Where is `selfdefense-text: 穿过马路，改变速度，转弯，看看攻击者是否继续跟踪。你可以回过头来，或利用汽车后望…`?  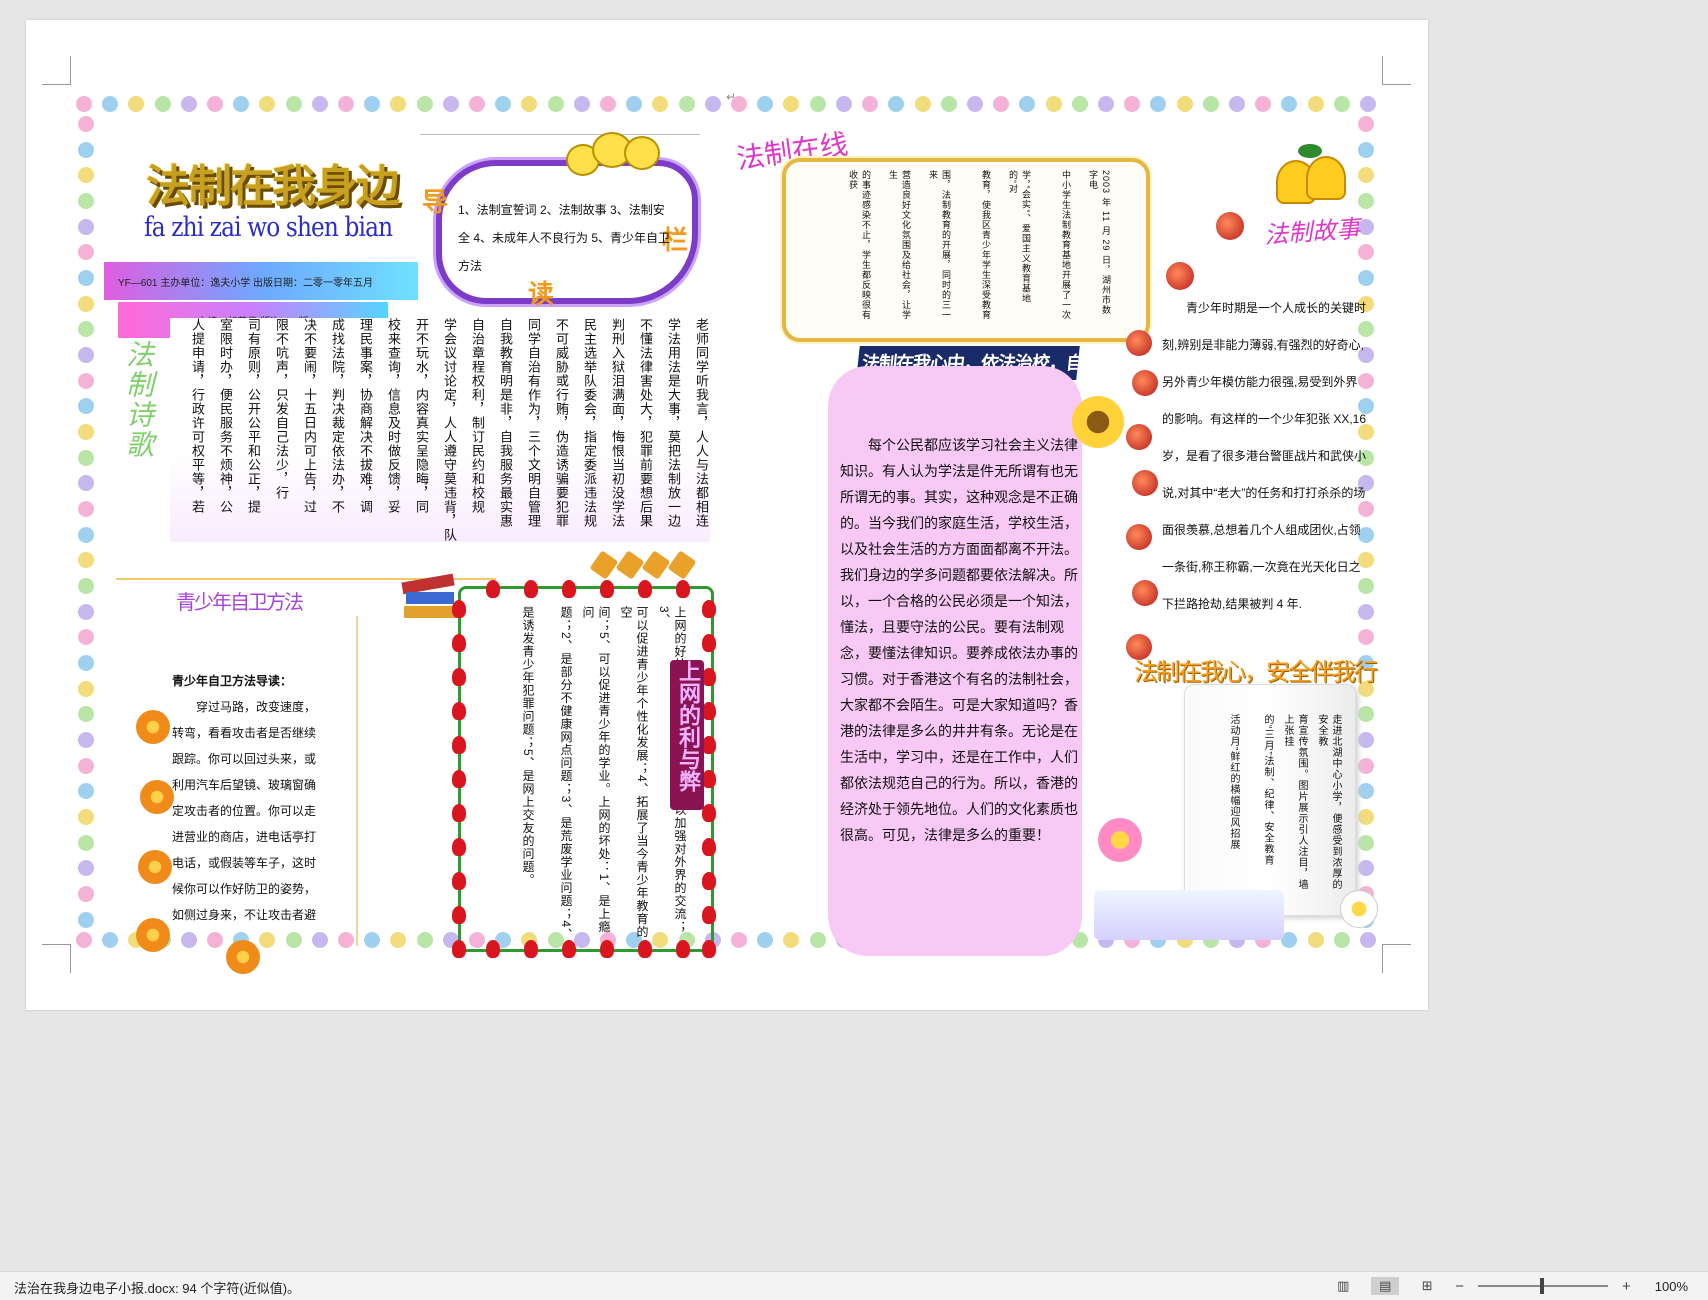
selfdefense-text: 穿过马路，改变速度，转弯，看看攻击者是否继续跟踪。你可以回过头来，或利用汽车后望… is located at coordinates (244, 811).